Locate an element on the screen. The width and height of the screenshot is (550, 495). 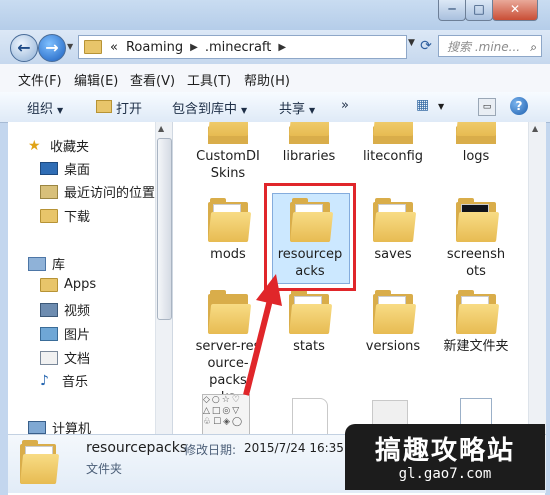
share-button: 共享 ▼ is located at coordinates (297, 107).